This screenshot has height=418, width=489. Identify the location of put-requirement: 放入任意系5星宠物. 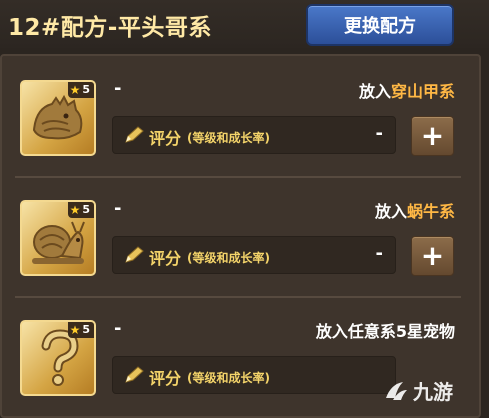
(385, 330).